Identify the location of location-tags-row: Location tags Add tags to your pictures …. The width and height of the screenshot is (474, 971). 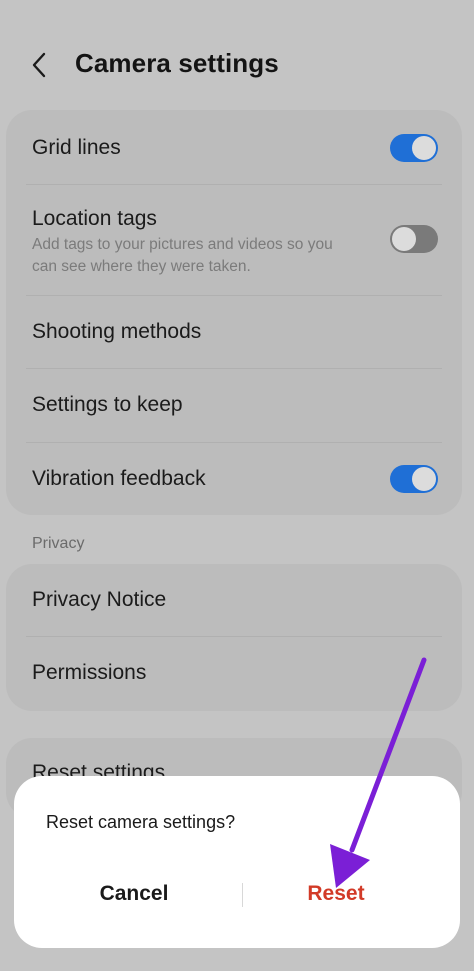
(234, 240).